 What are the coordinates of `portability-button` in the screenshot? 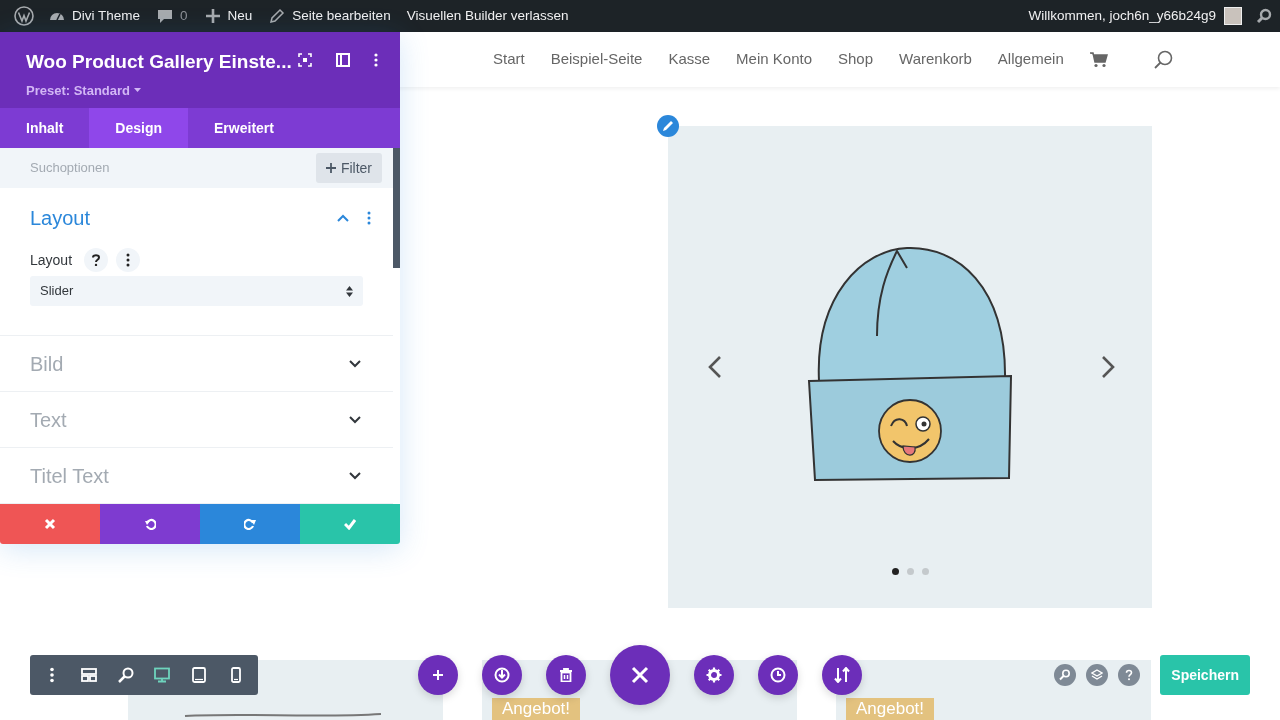 It's located at (842, 675).